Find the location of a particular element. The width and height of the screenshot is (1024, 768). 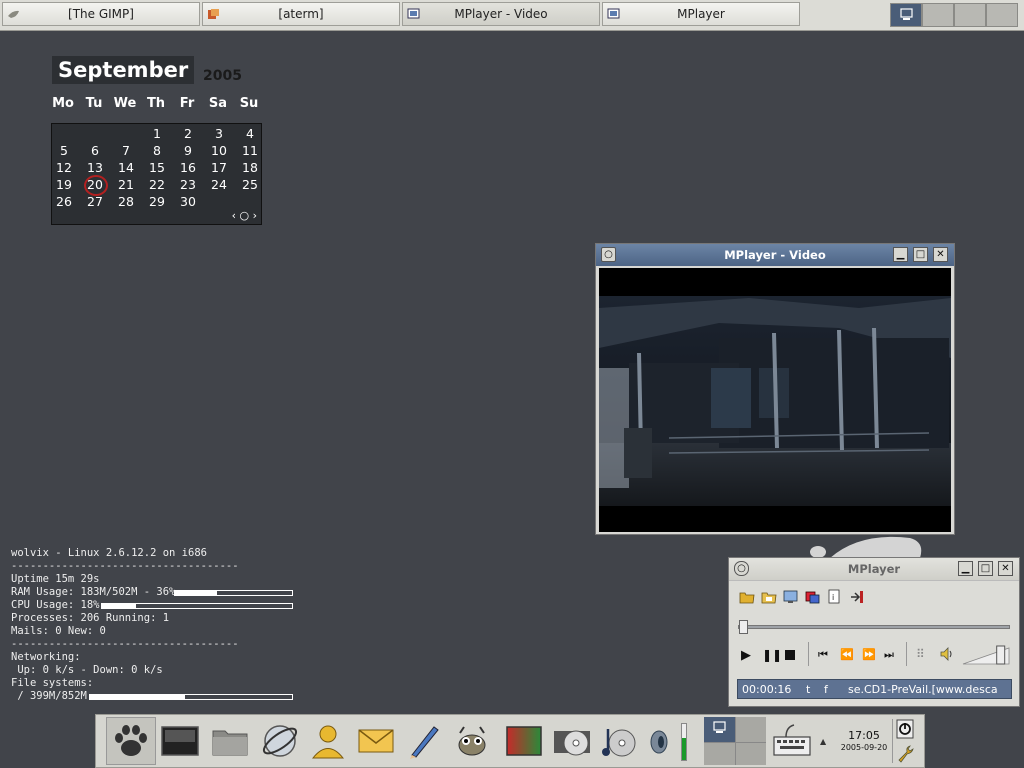

main-menu-button is located at coordinates (131, 741).